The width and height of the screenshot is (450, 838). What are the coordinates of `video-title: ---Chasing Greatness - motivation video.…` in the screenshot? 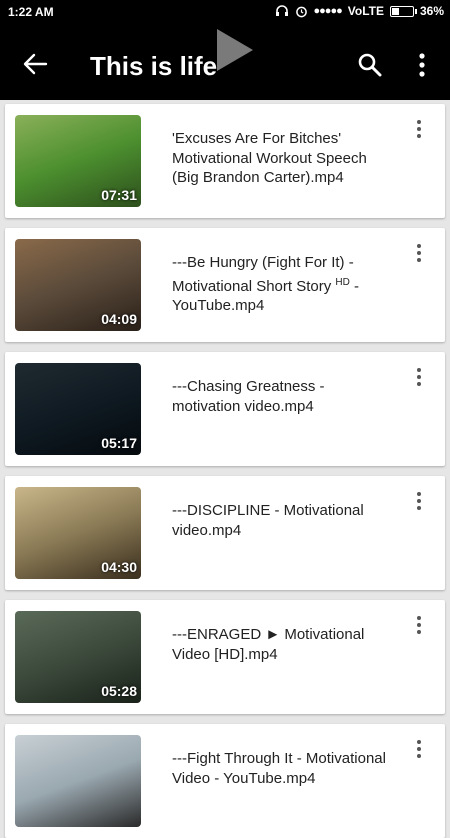 It's located at (248, 396).